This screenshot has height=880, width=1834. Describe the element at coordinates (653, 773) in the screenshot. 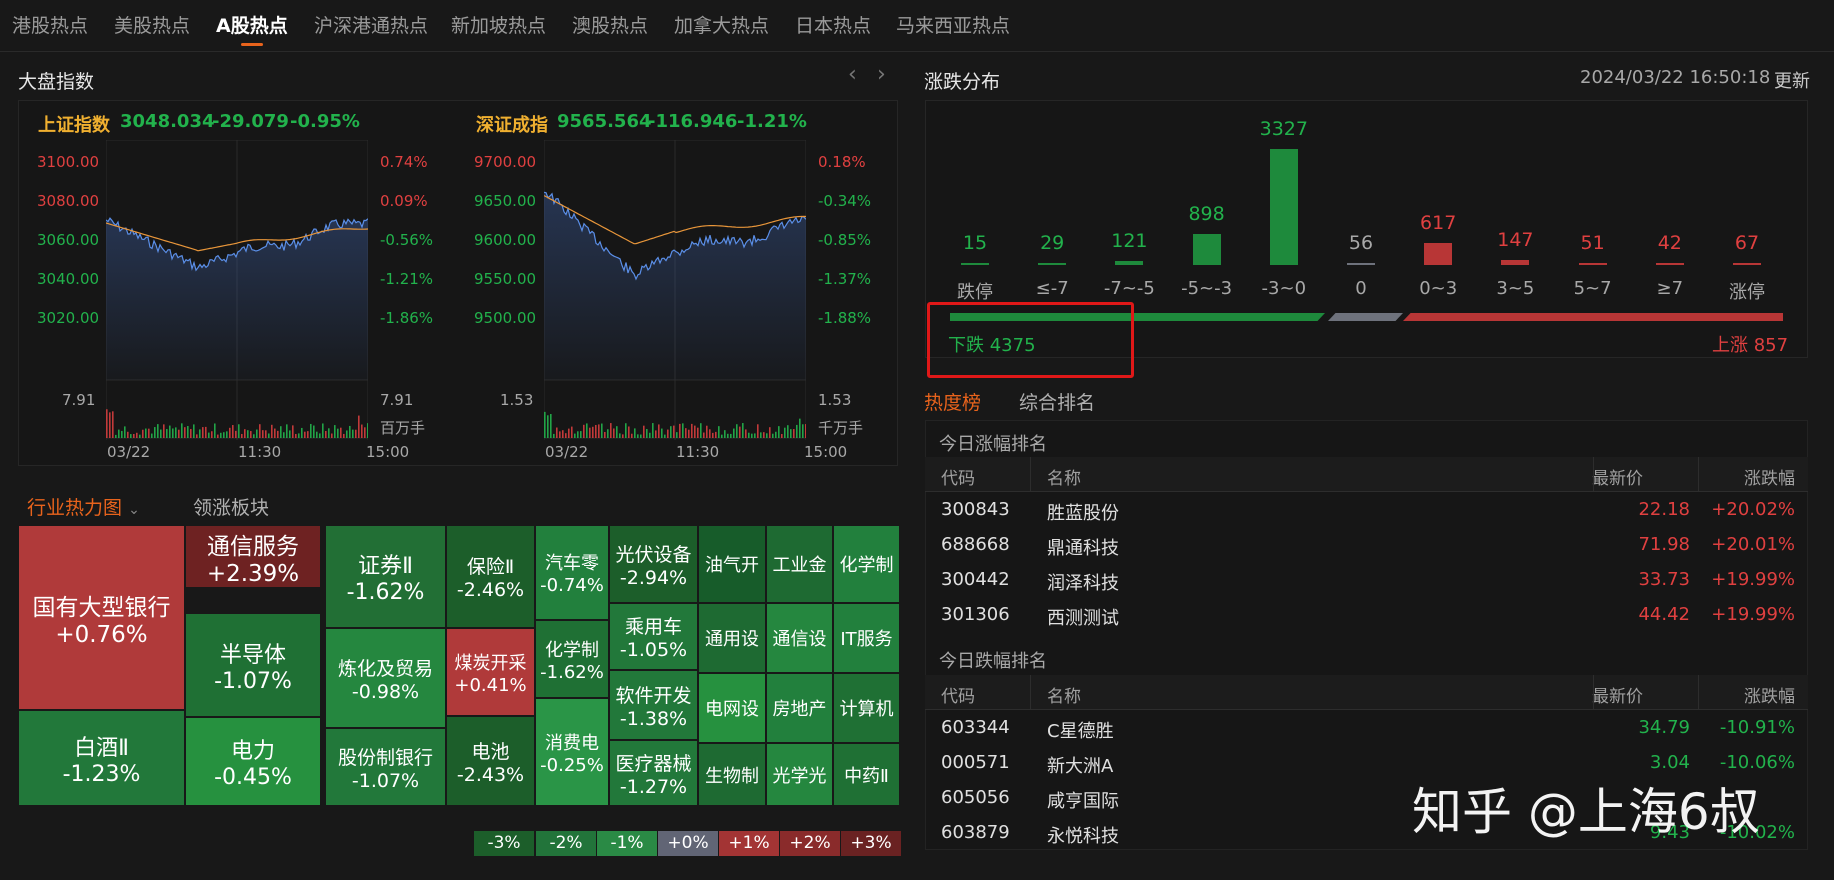

I see `heatmap-cell: 医疗器械 -1.27%` at that location.